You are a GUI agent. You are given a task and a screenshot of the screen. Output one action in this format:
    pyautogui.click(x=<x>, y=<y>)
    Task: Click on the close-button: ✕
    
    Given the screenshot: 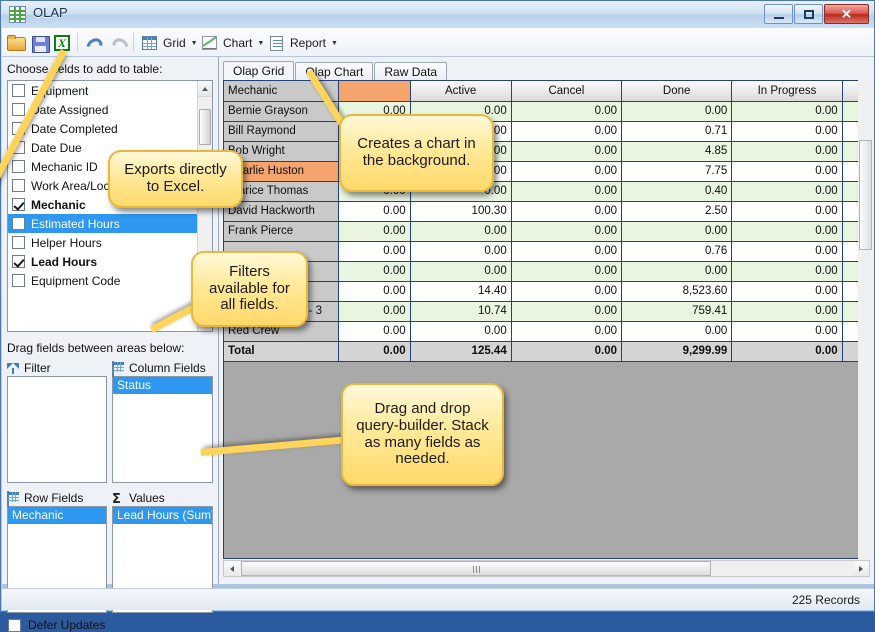 What is the action you would take?
    pyautogui.click(x=846, y=14)
    